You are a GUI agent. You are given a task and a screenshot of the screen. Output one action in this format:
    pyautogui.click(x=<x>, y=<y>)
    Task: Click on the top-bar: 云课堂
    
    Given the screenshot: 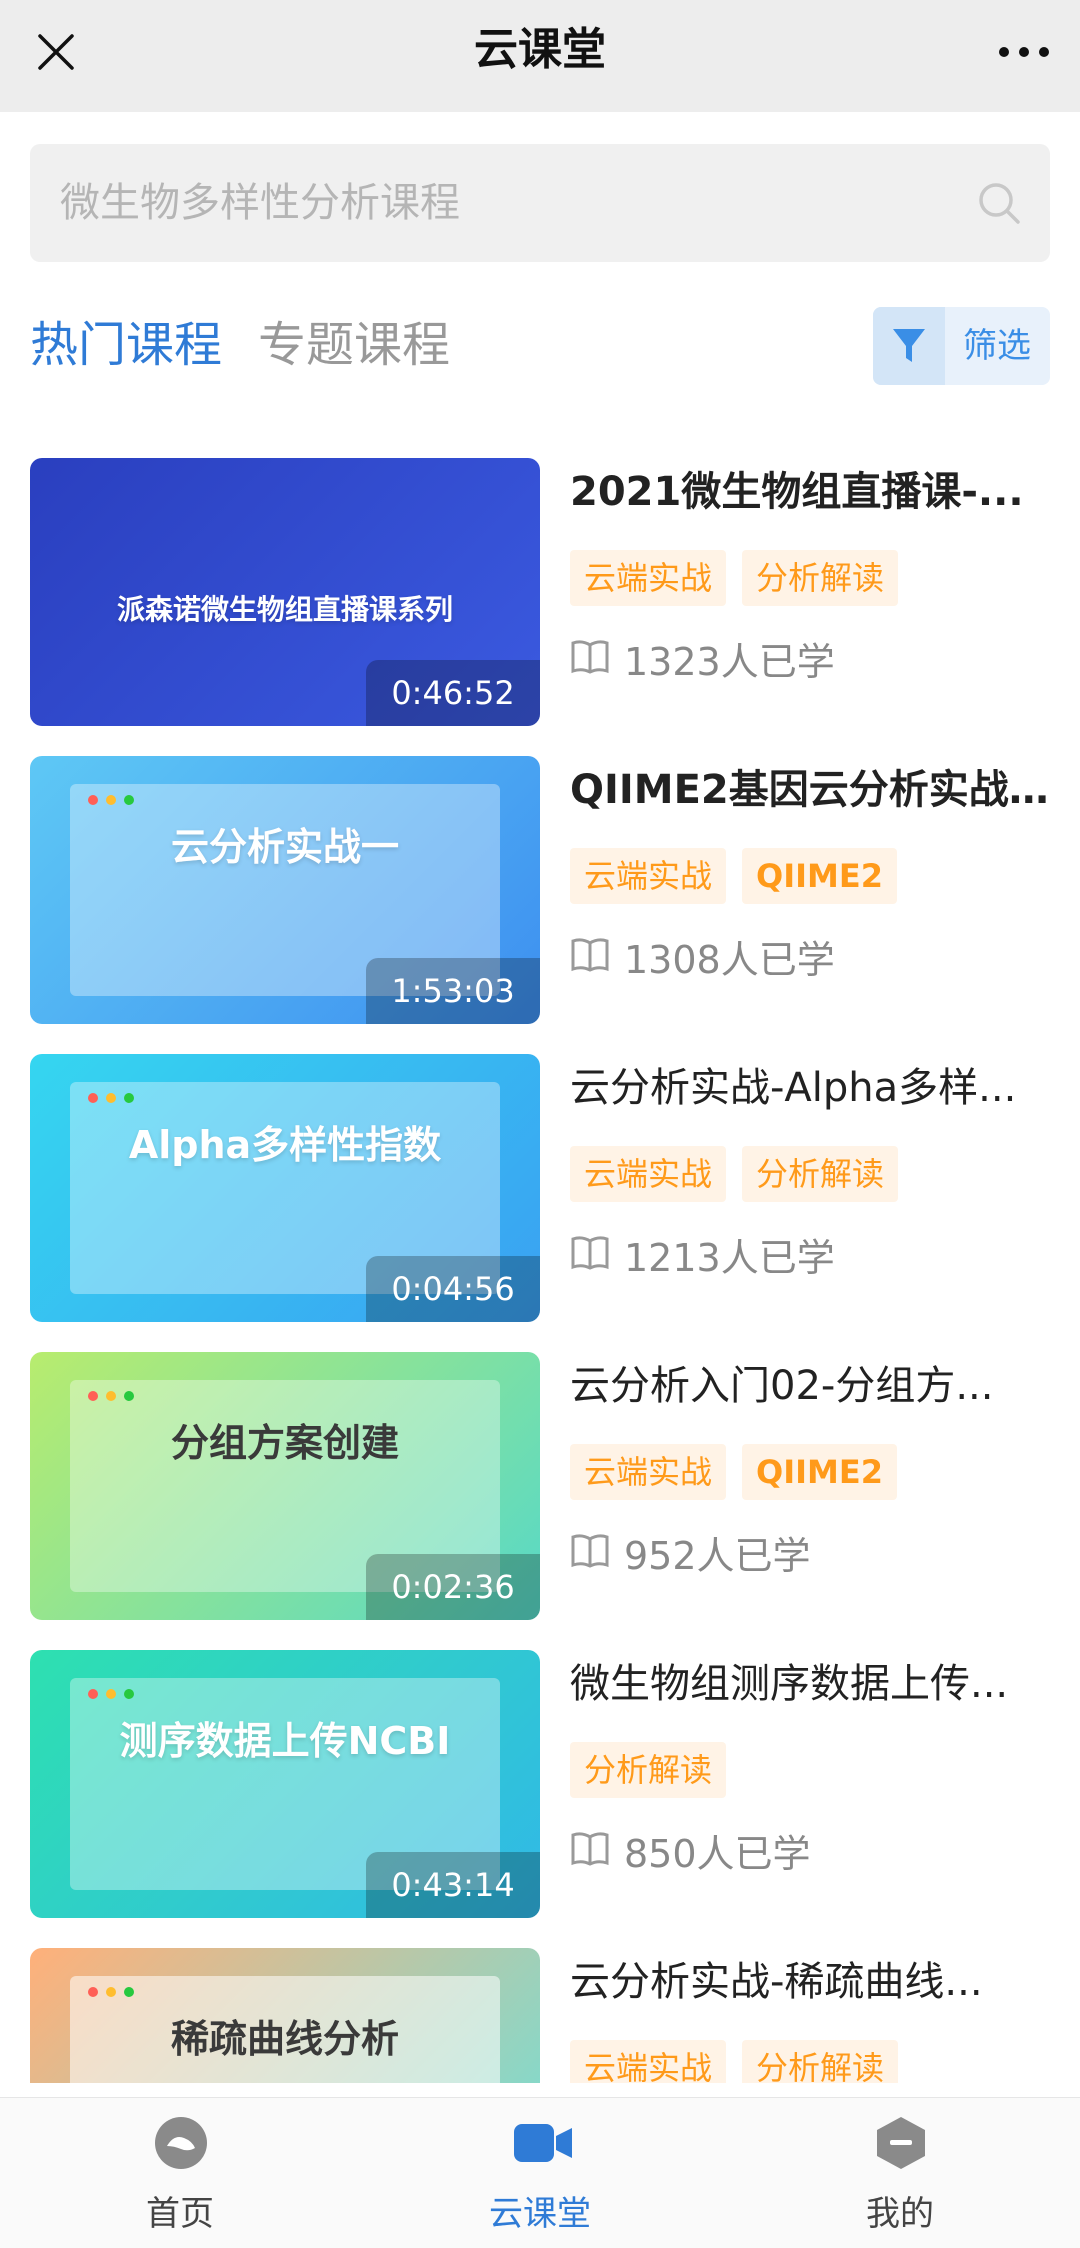 What is the action you would take?
    pyautogui.click(x=540, y=56)
    